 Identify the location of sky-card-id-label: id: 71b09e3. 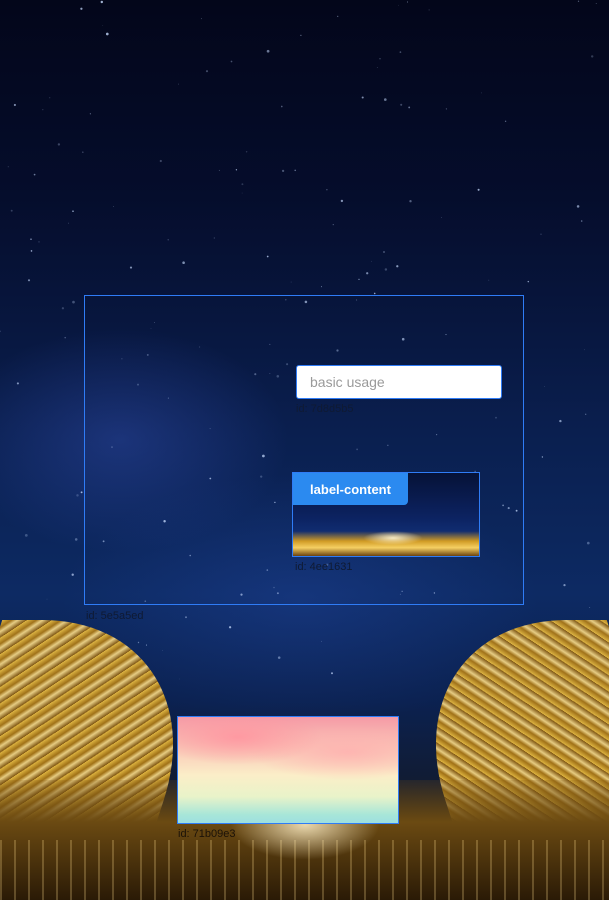
(207, 834).